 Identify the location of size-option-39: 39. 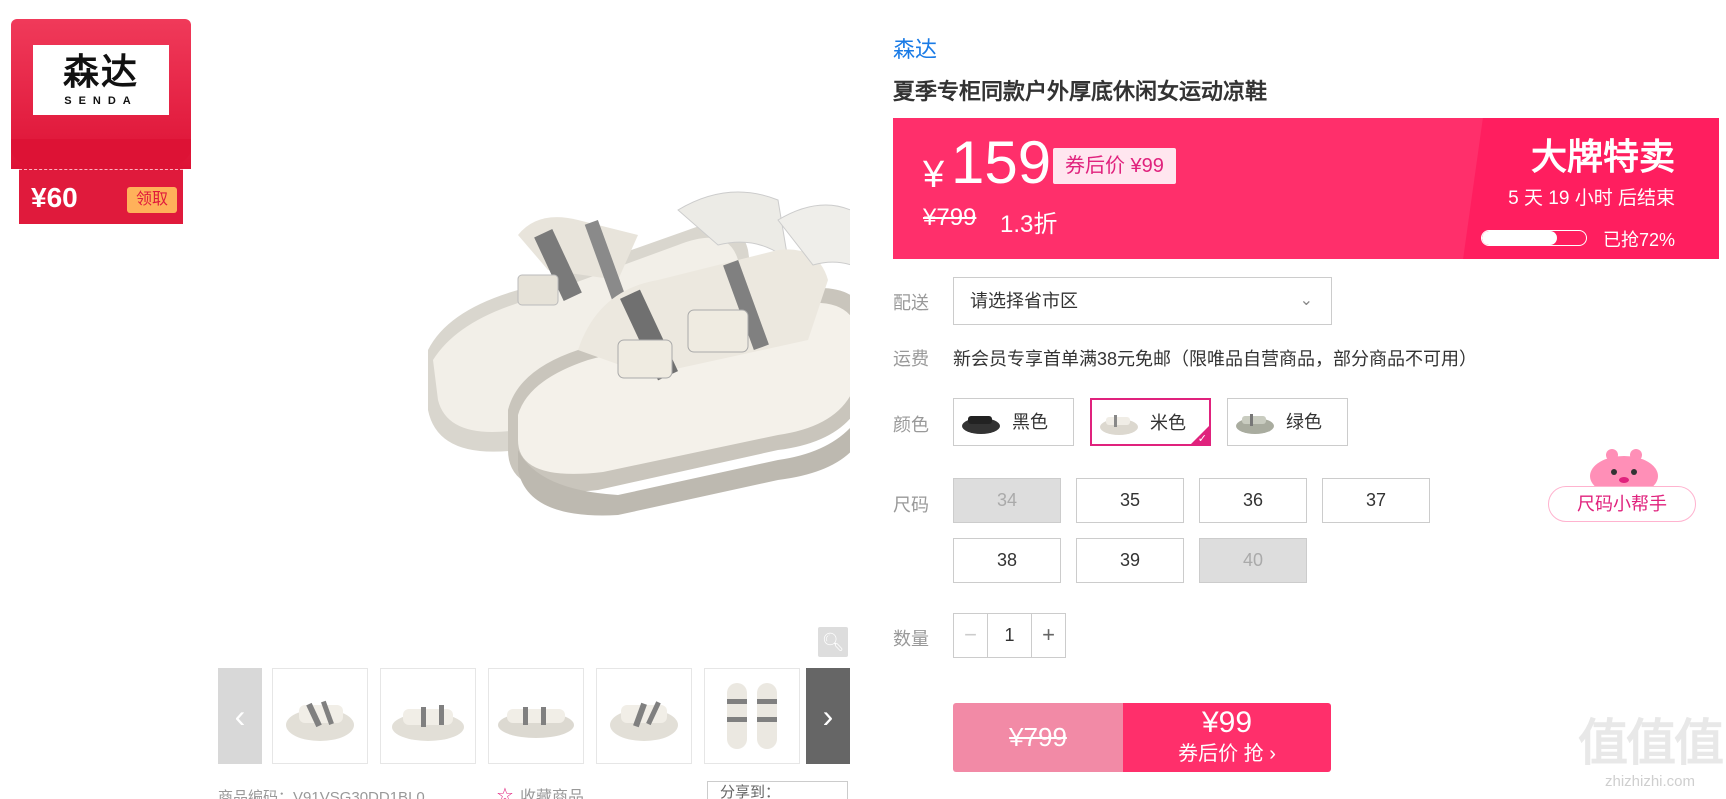
(1130, 560).